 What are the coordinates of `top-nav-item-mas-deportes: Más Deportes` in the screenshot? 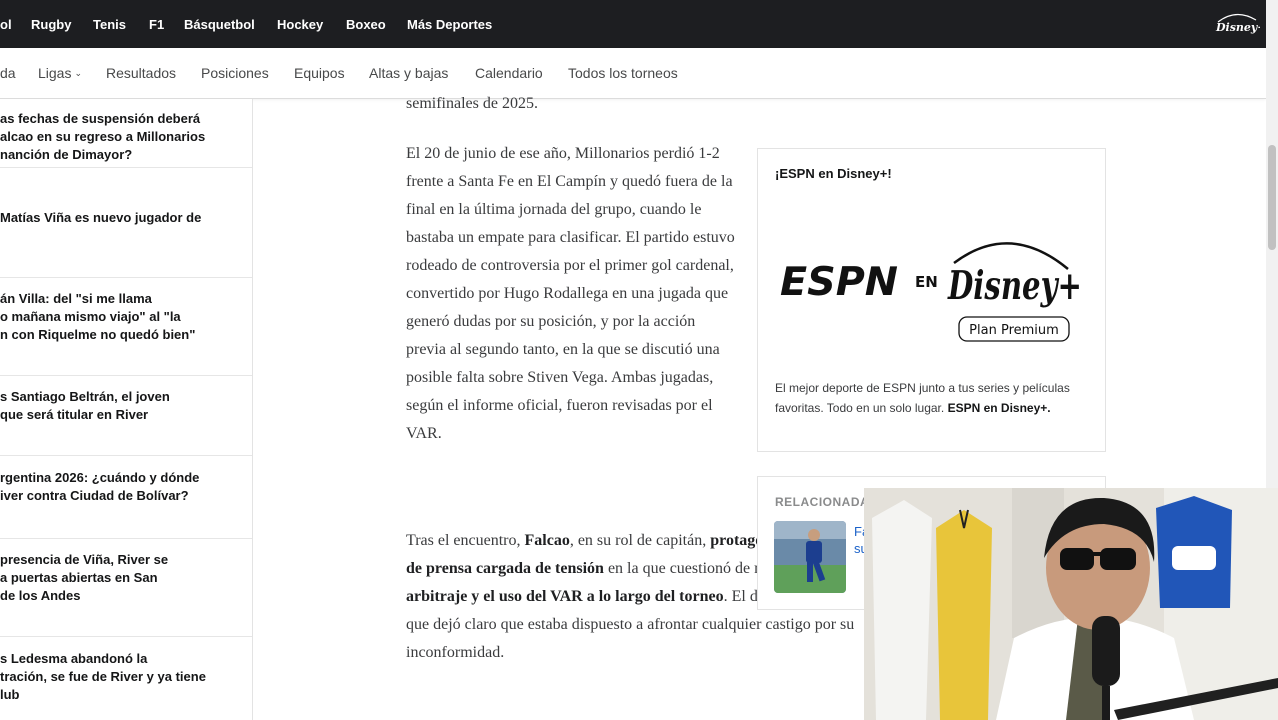 It's located at (449, 24).